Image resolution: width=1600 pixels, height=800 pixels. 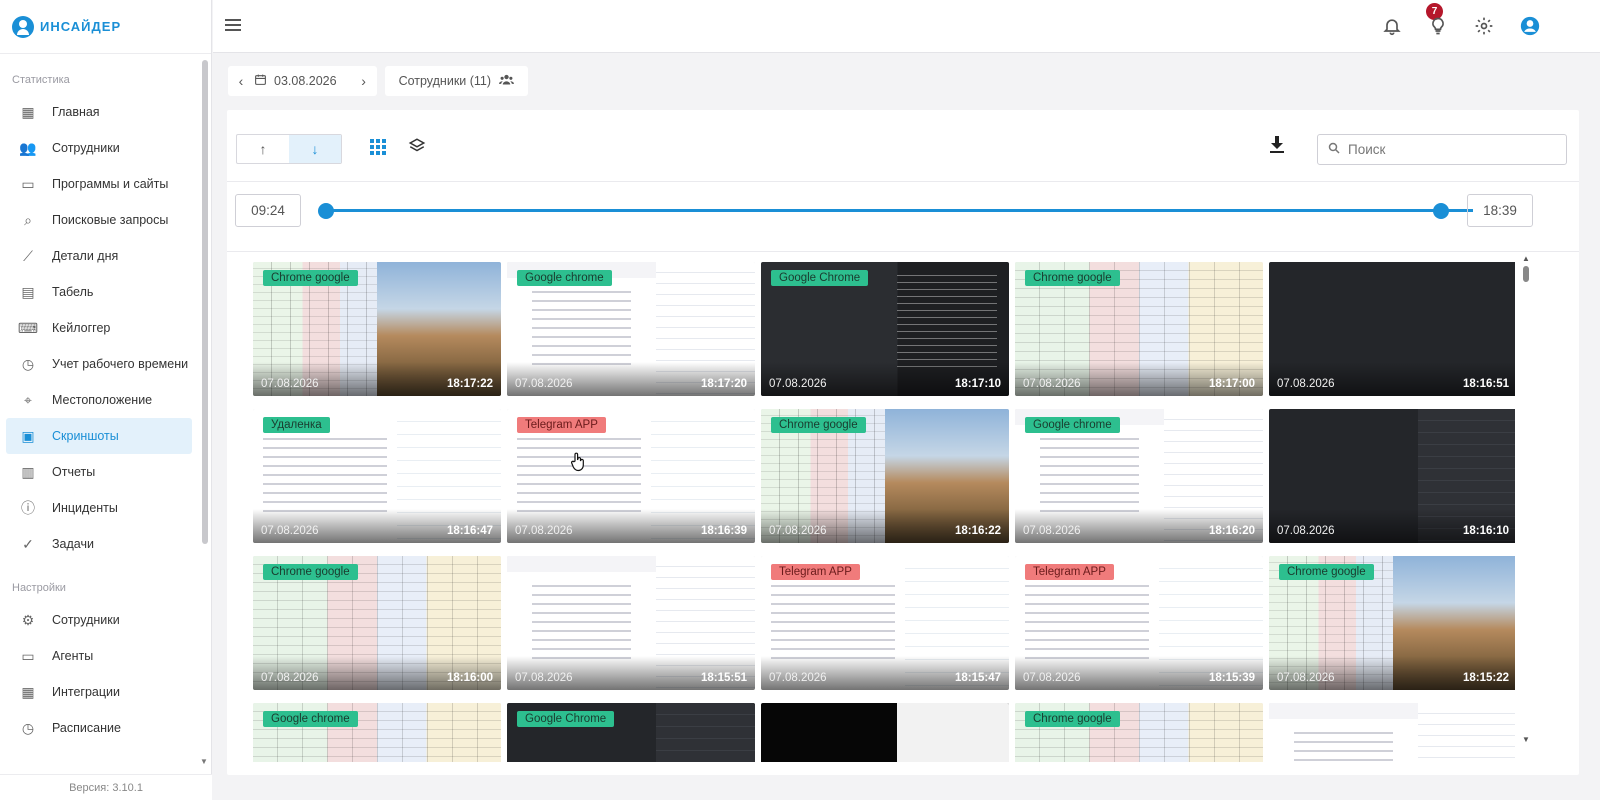 I want to click on sidebar-item: ▣ Скриншоты, so click(x=99, y=436).